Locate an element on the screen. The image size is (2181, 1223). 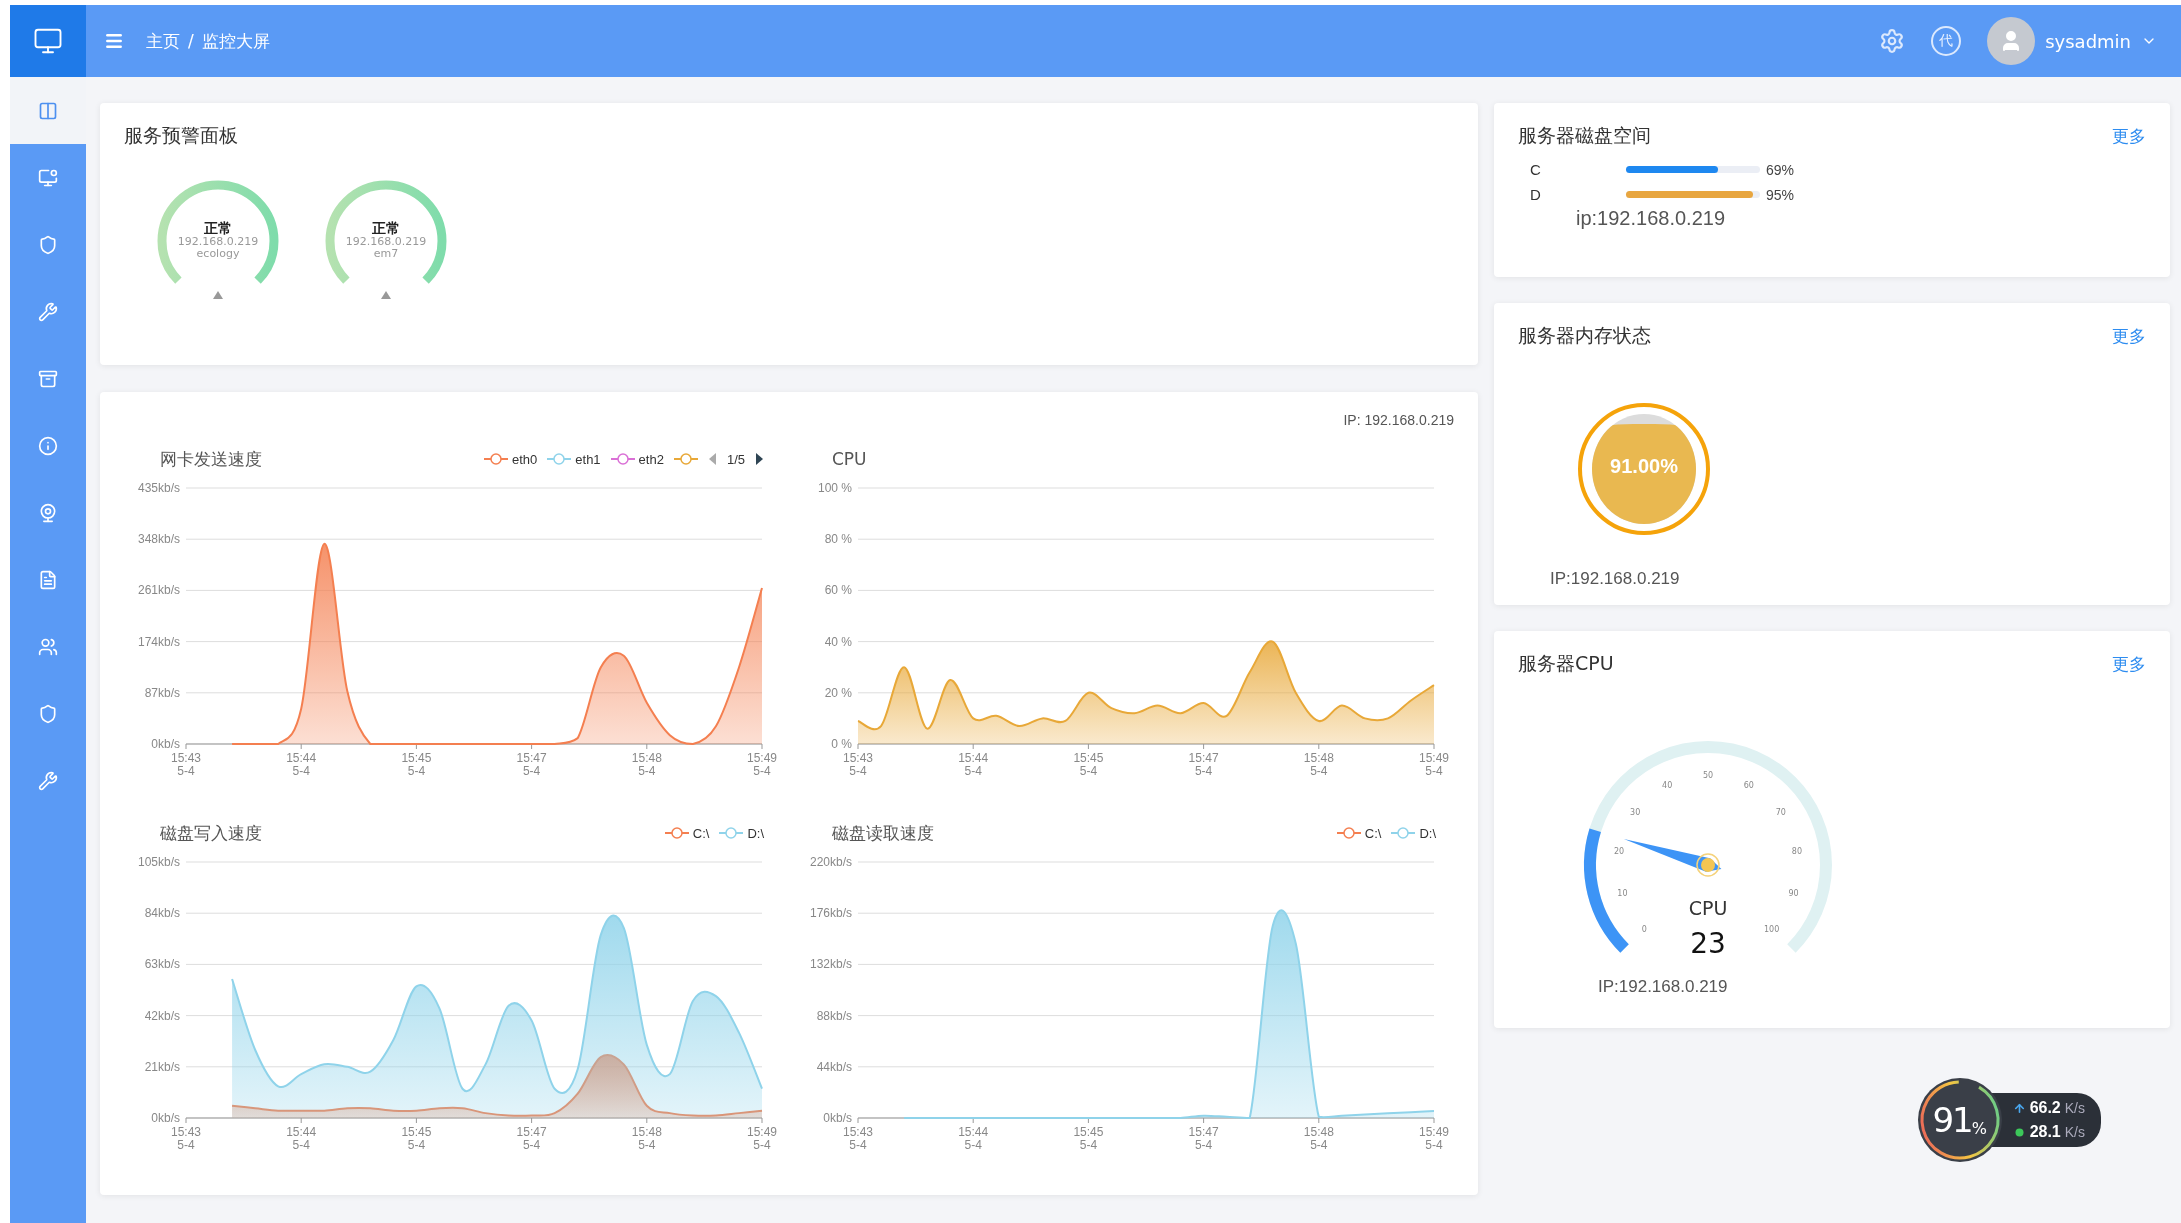
chart-title: 磁盘写入速度 is located at coordinates (211, 833).